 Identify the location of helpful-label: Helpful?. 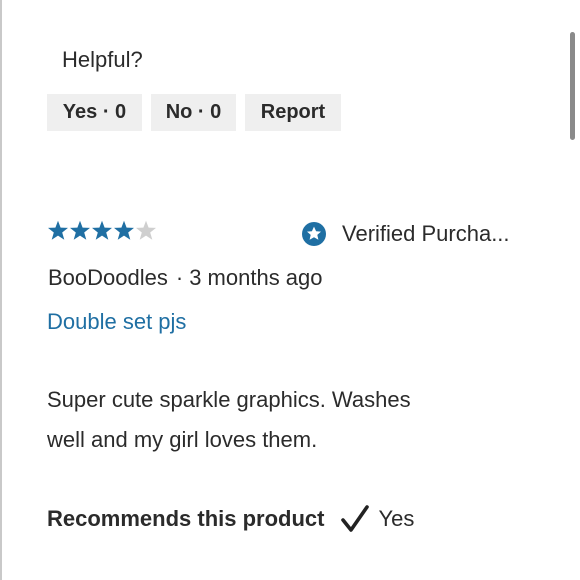
(102, 59).